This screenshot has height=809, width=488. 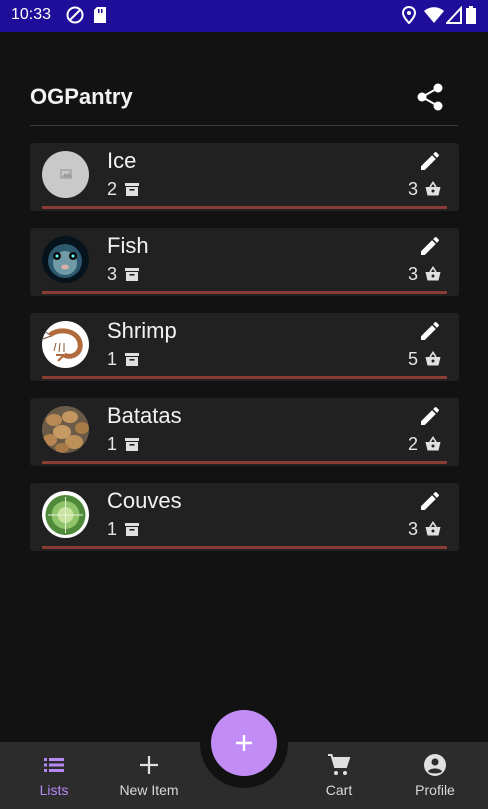 What do you see at coordinates (112, 189) in the screenshot?
I see `stock-count: 2` at bounding box center [112, 189].